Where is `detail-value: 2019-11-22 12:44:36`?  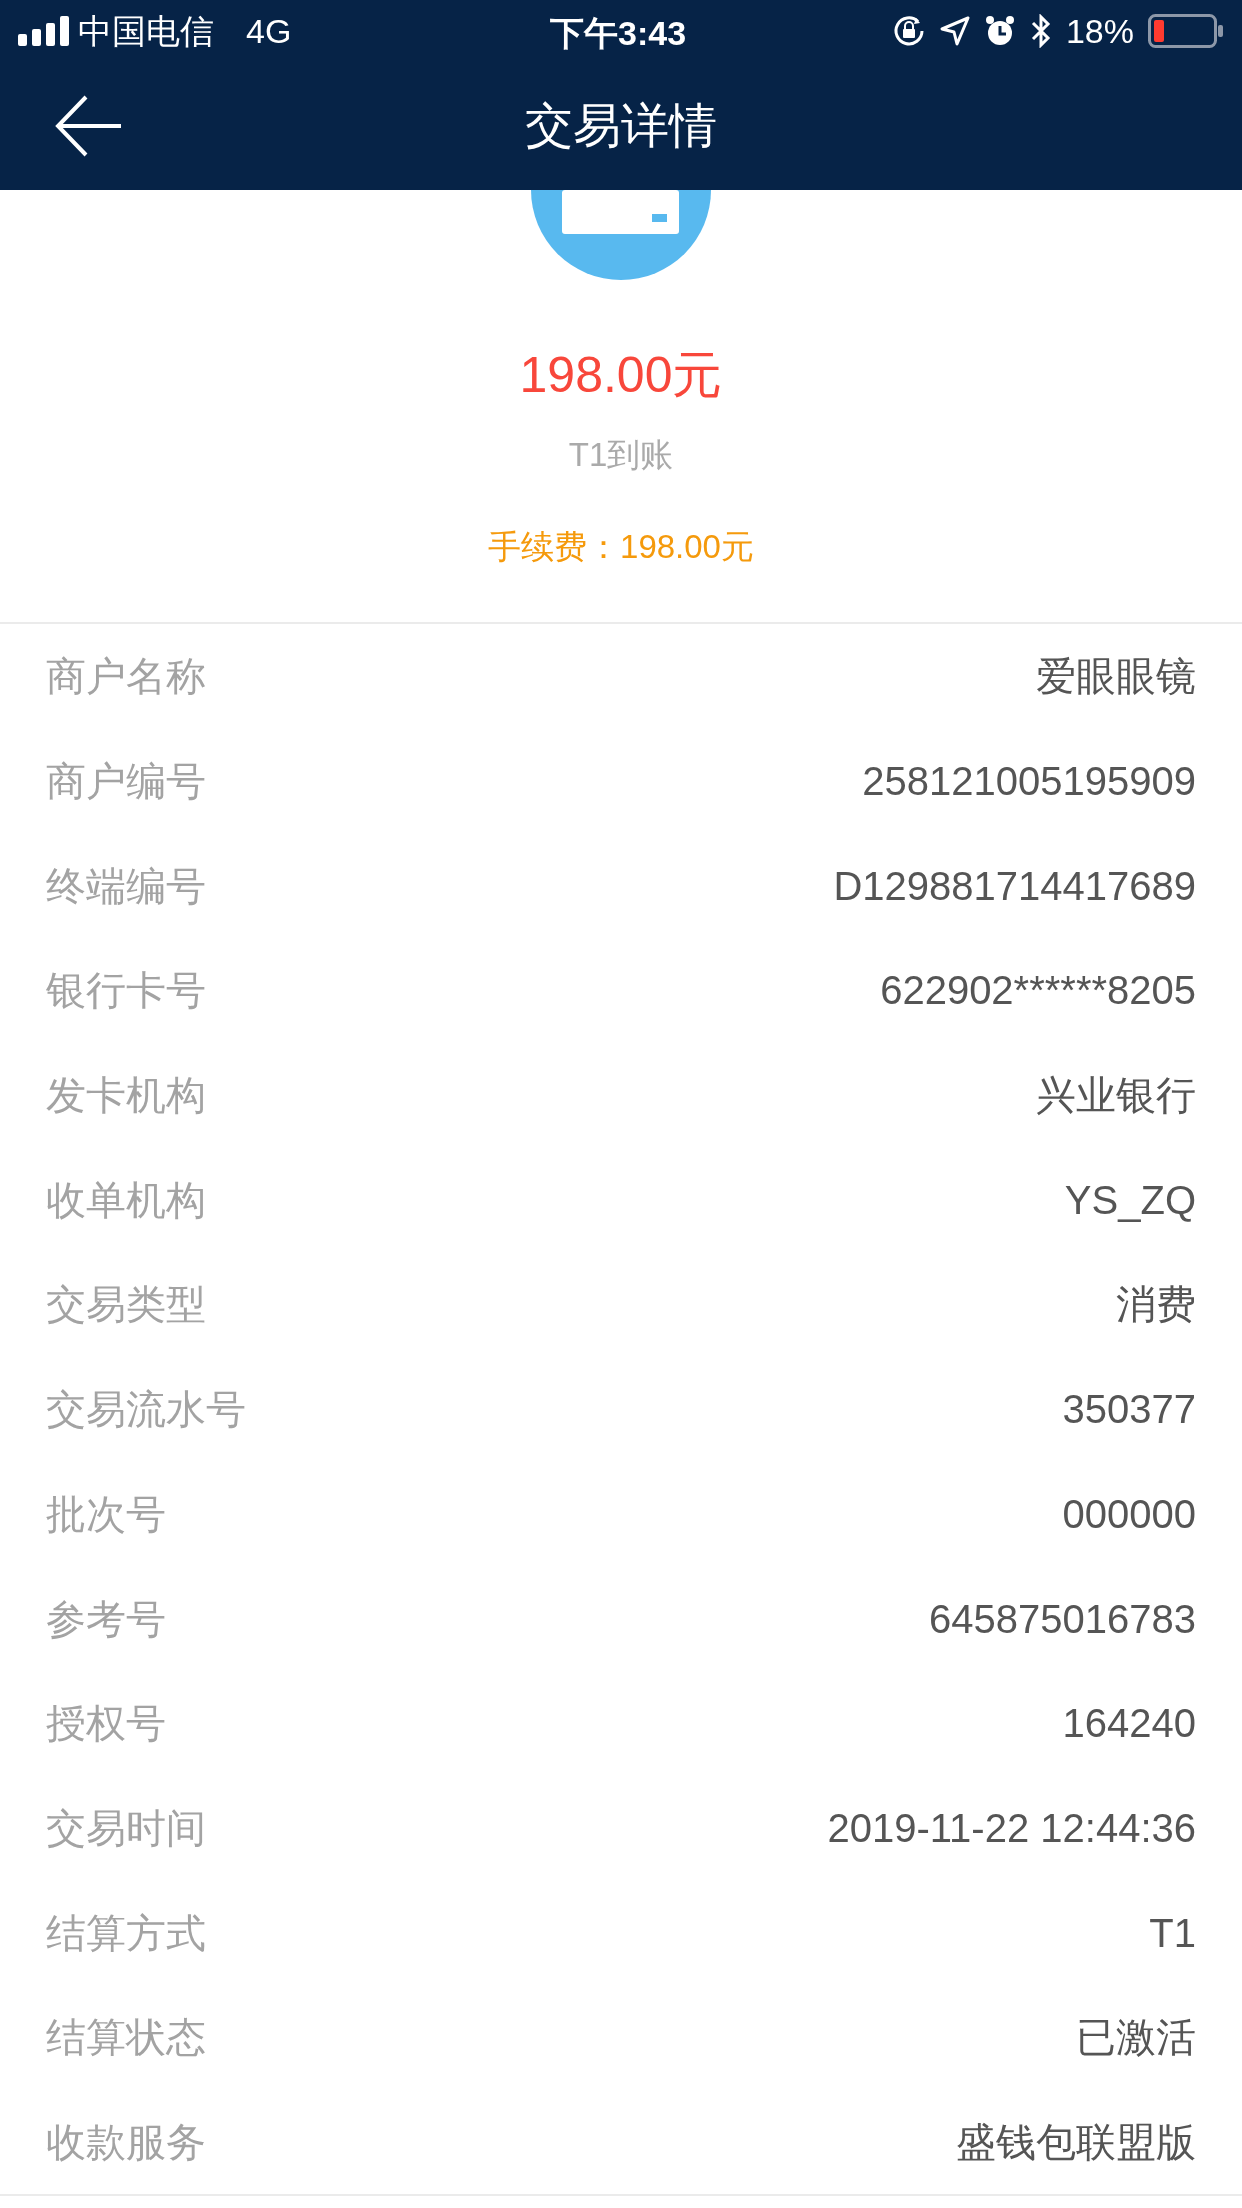
detail-value: 2019-11-22 12:44:36 is located at coordinates (1011, 1828).